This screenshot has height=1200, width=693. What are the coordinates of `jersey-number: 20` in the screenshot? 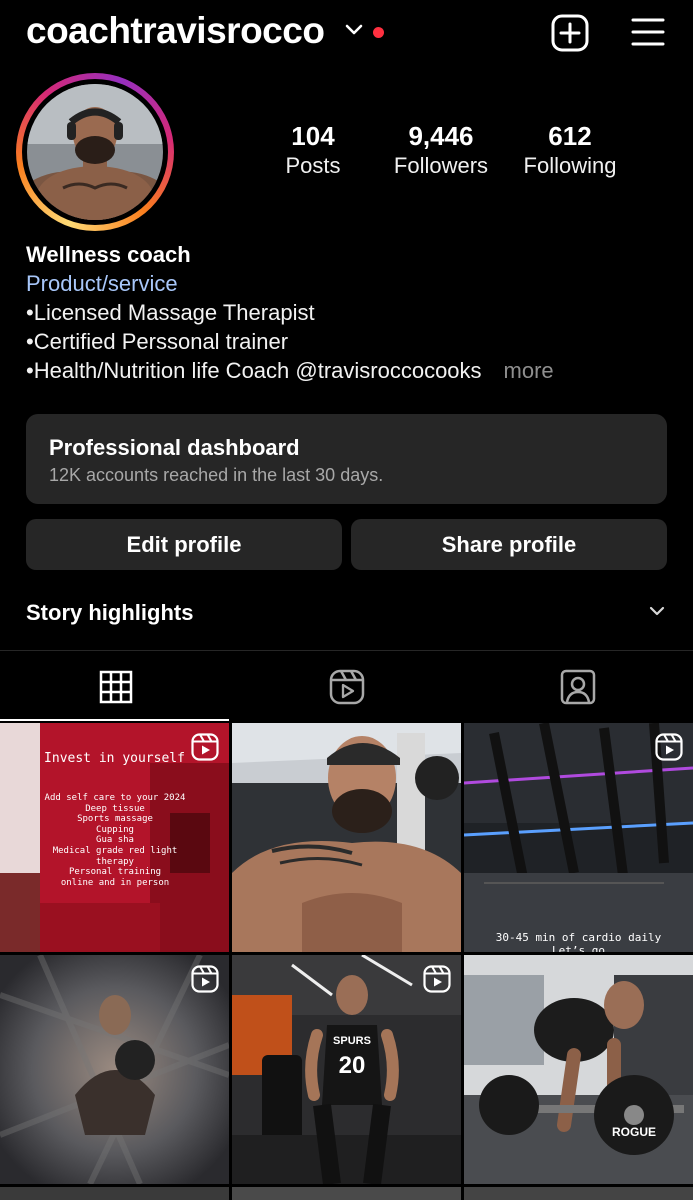 It's located at (352, 1065).